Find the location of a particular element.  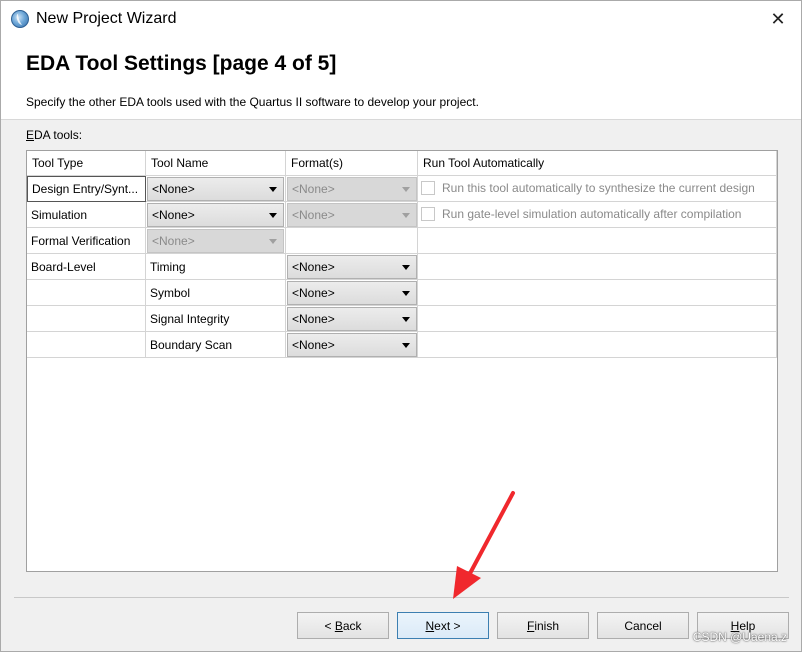

next-button-mnemonic: N is located at coordinates (430, 625).